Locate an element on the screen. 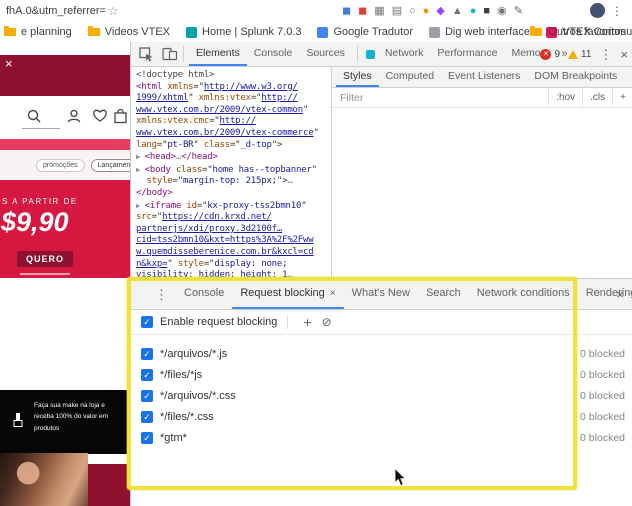  extension-orange-icon: ● is located at coordinates (426, 11).